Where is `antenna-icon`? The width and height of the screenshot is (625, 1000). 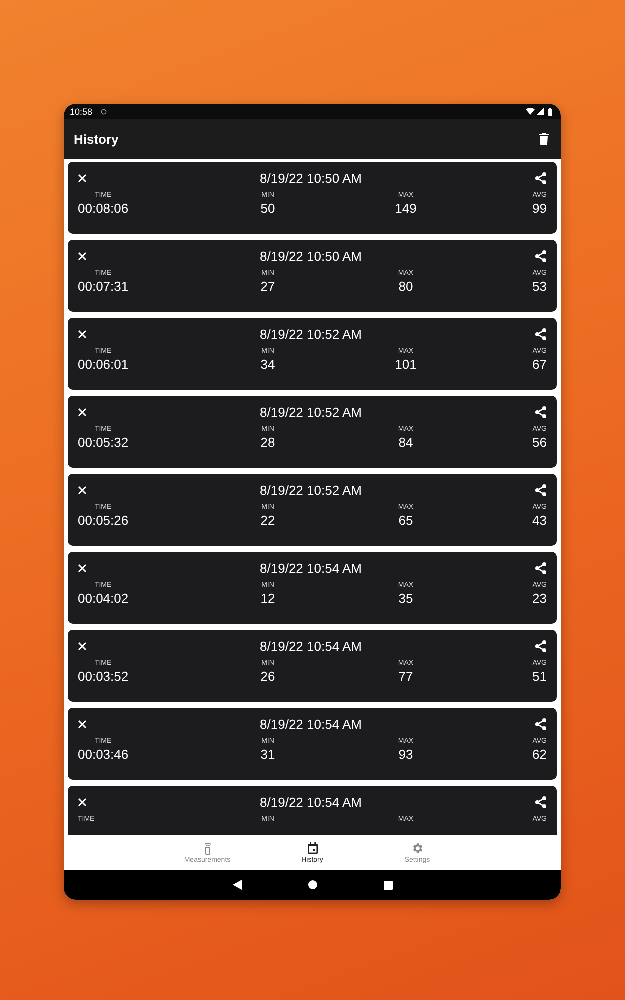 antenna-icon is located at coordinates (208, 848).